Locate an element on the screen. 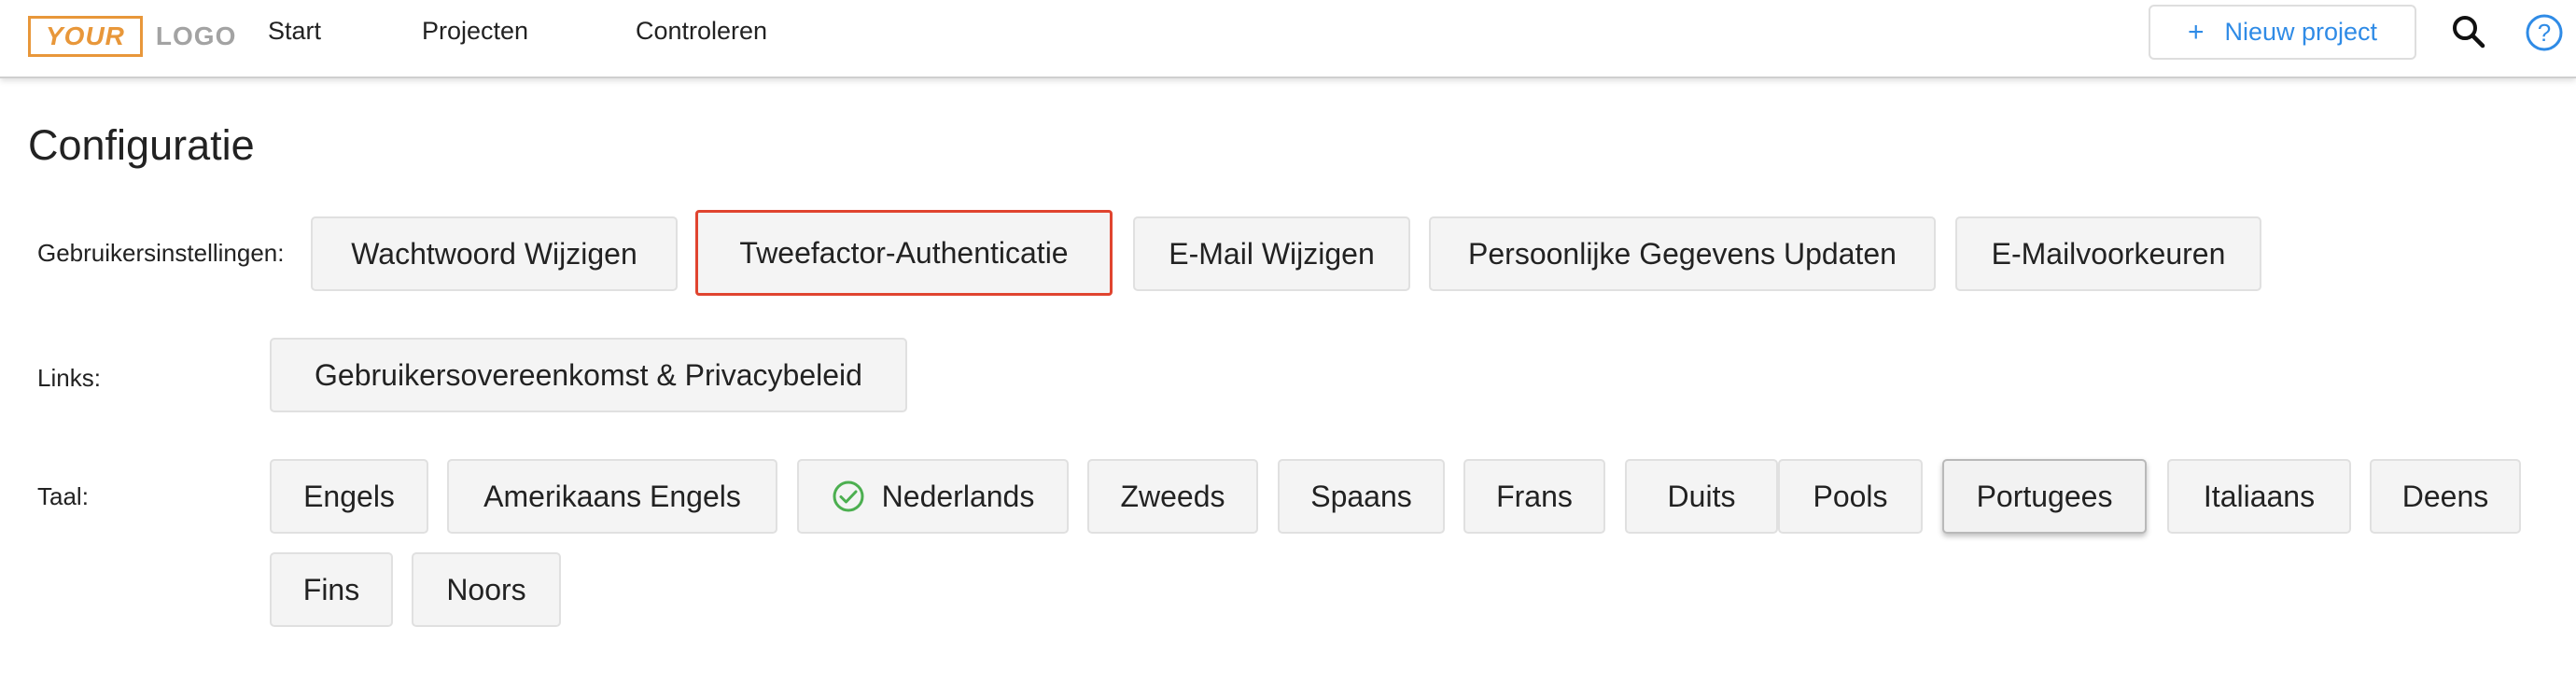 The height and width of the screenshot is (696, 2576). language-option-noors: Noors is located at coordinates (486, 589).